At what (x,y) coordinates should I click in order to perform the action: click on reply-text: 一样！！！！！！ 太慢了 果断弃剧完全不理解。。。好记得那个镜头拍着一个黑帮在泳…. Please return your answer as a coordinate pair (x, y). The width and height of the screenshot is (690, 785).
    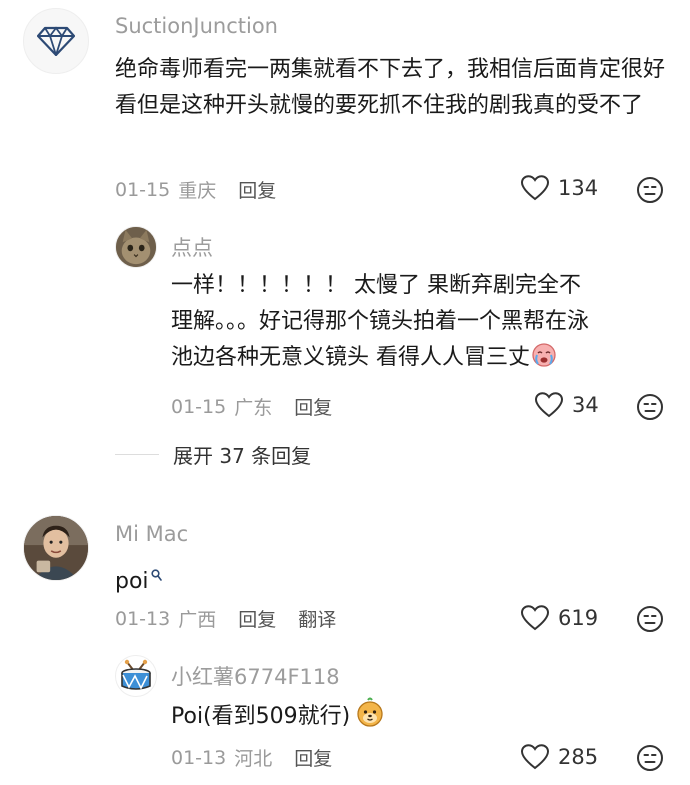
    Looking at the image, I should click on (386, 324).